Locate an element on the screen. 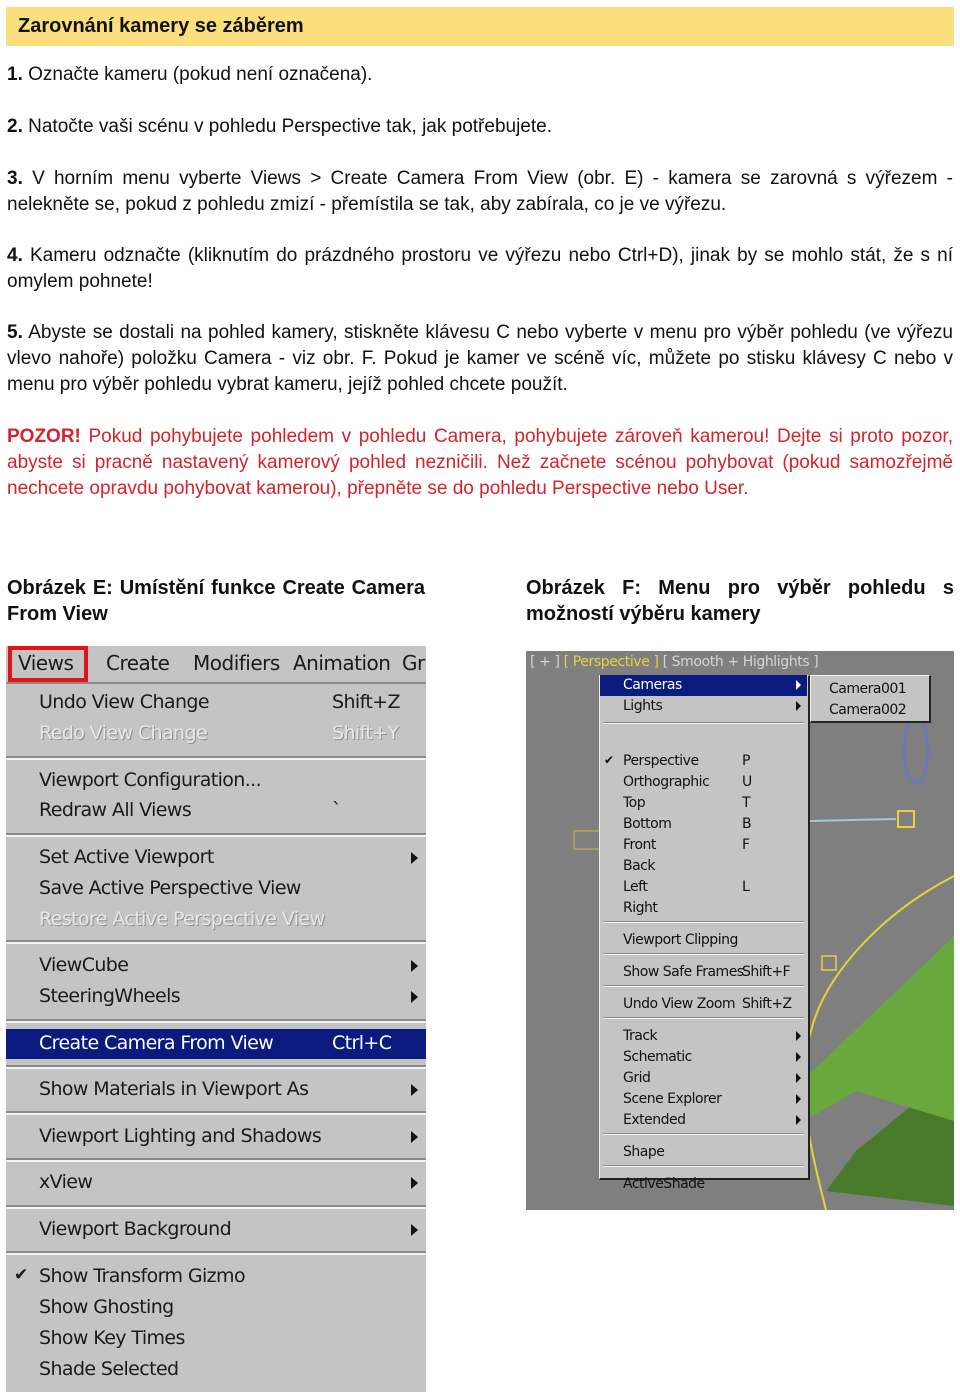 The height and width of the screenshot is (1394, 960). view-menu-item-scene-explorer: Scene Explorer is located at coordinates (703, 1099).